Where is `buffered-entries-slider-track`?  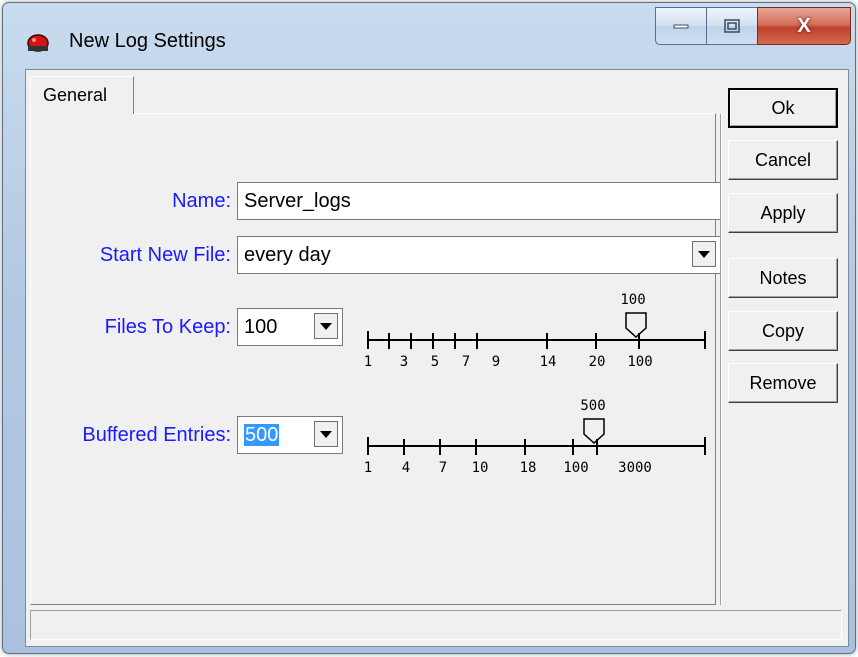 buffered-entries-slider-track is located at coordinates (536, 446).